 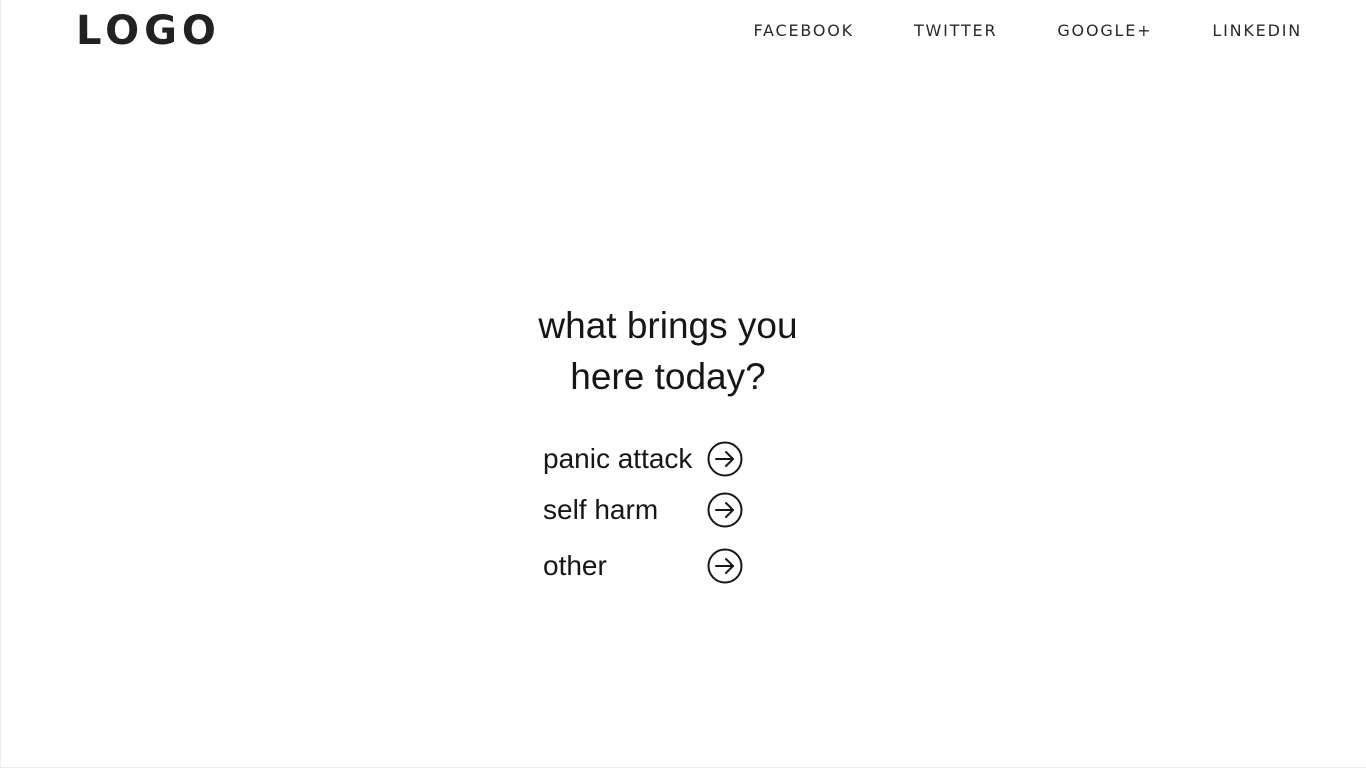 What do you see at coordinates (668, 351) in the screenshot?
I see `page-question-heading: what brings you here today?` at bounding box center [668, 351].